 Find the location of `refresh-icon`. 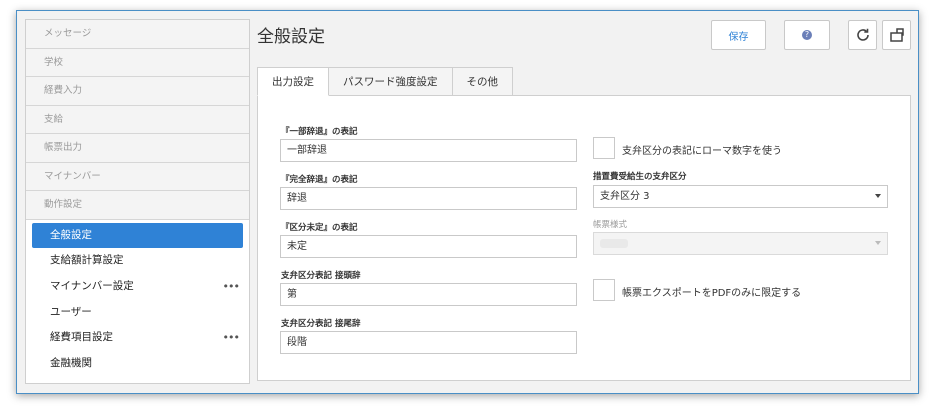

refresh-icon is located at coordinates (862, 34).